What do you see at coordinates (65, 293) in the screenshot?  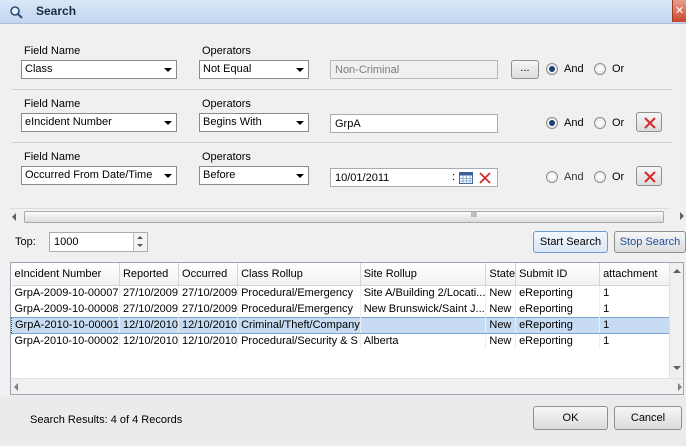 I see `table-cell: GrpA-2009-10-00007` at bounding box center [65, 293].